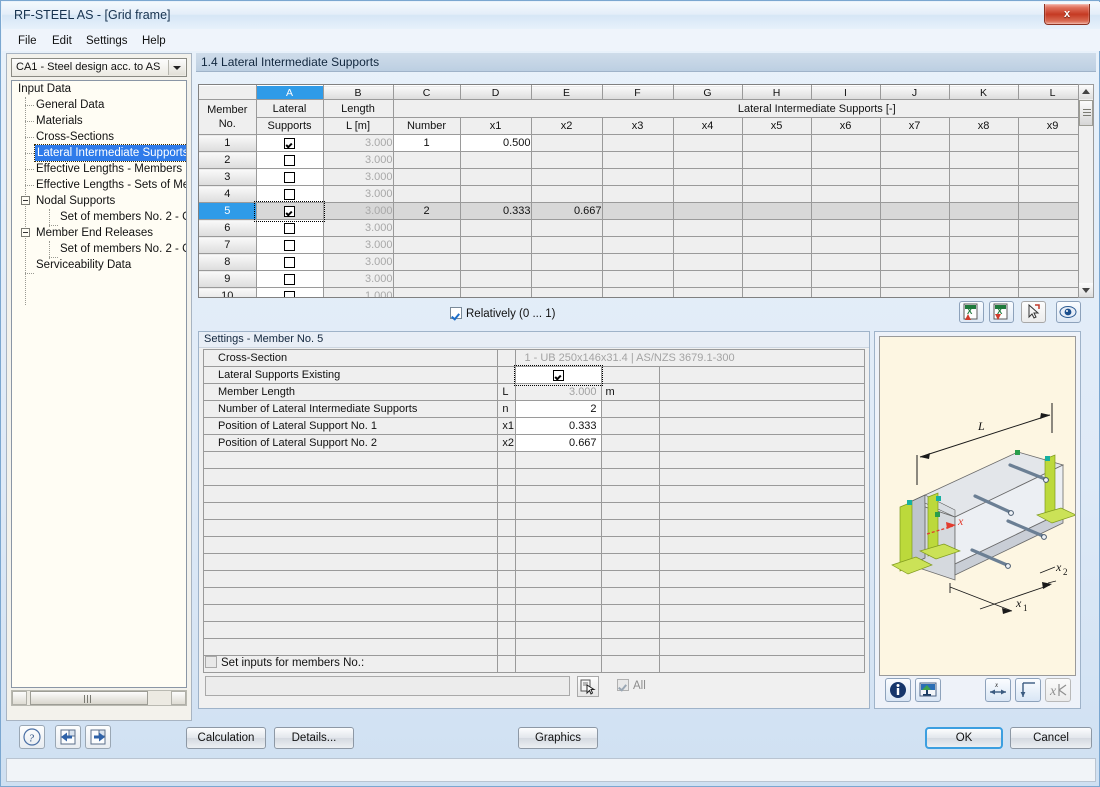  Describe the element at coordinates (567, 92) in the screenshot. I see `grid-col-E: E` at that location.